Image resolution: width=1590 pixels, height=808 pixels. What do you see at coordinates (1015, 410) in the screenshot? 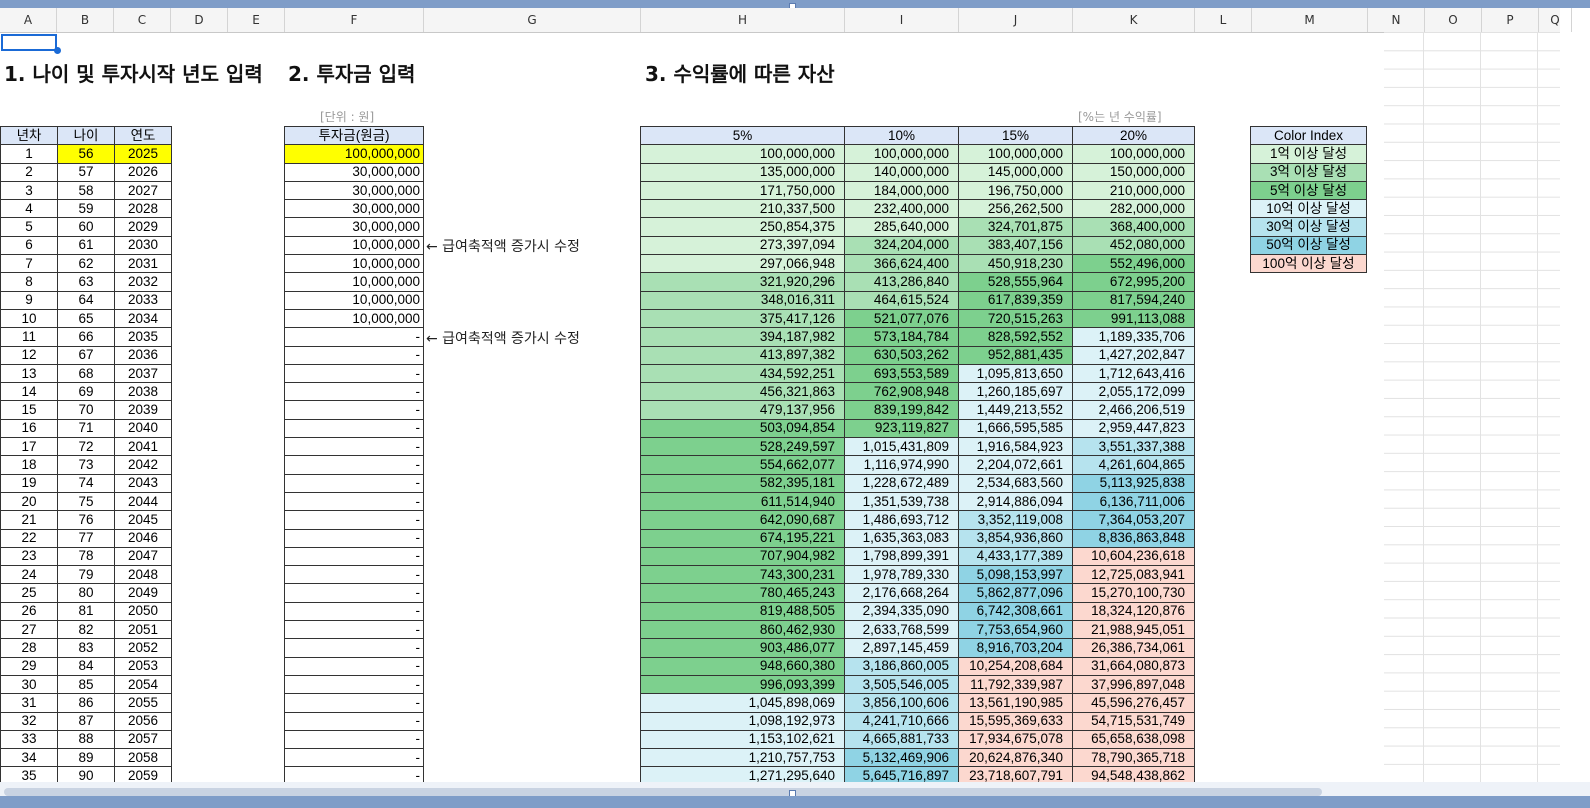
I see `cell-rate-15: 1,449,213,552` at bounding box center [1015, 410].